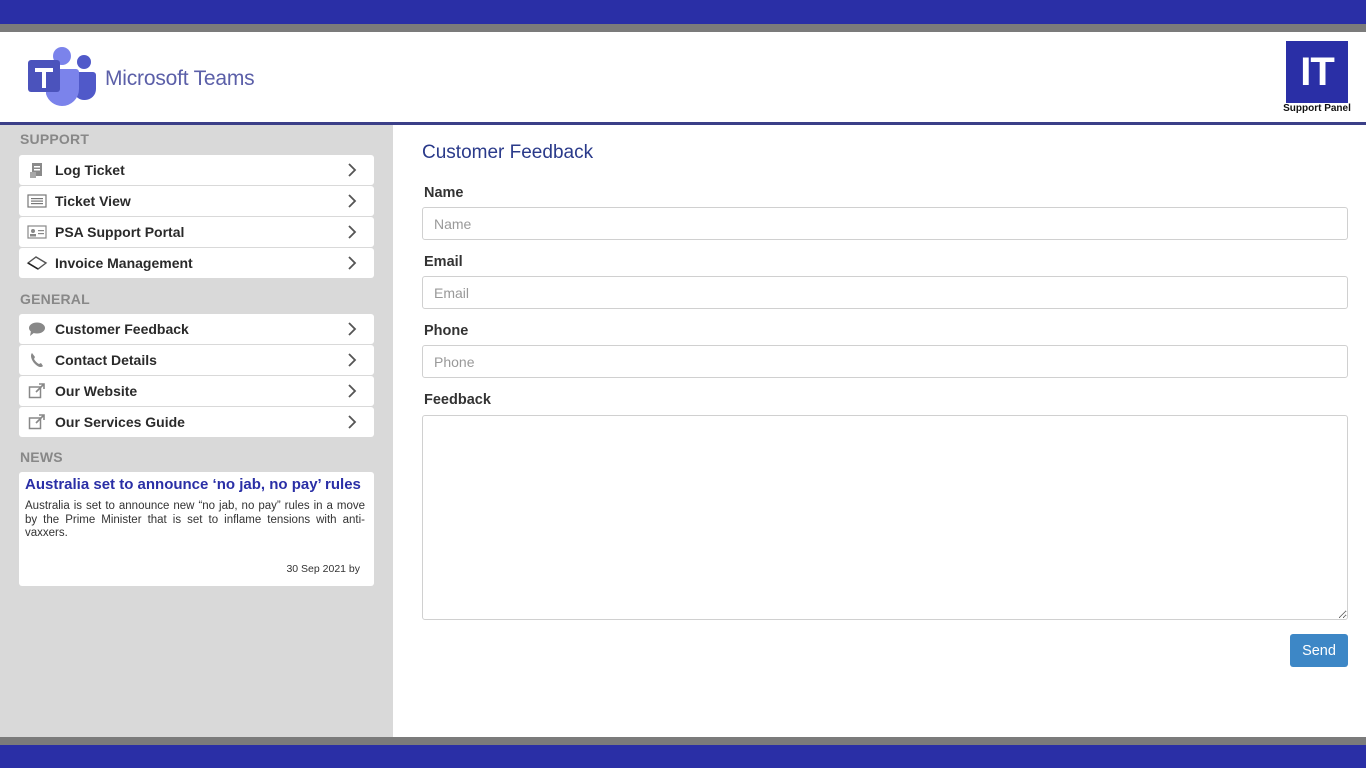  I want to click on it-badge-caption: Support Panel, so click(1317, 108).